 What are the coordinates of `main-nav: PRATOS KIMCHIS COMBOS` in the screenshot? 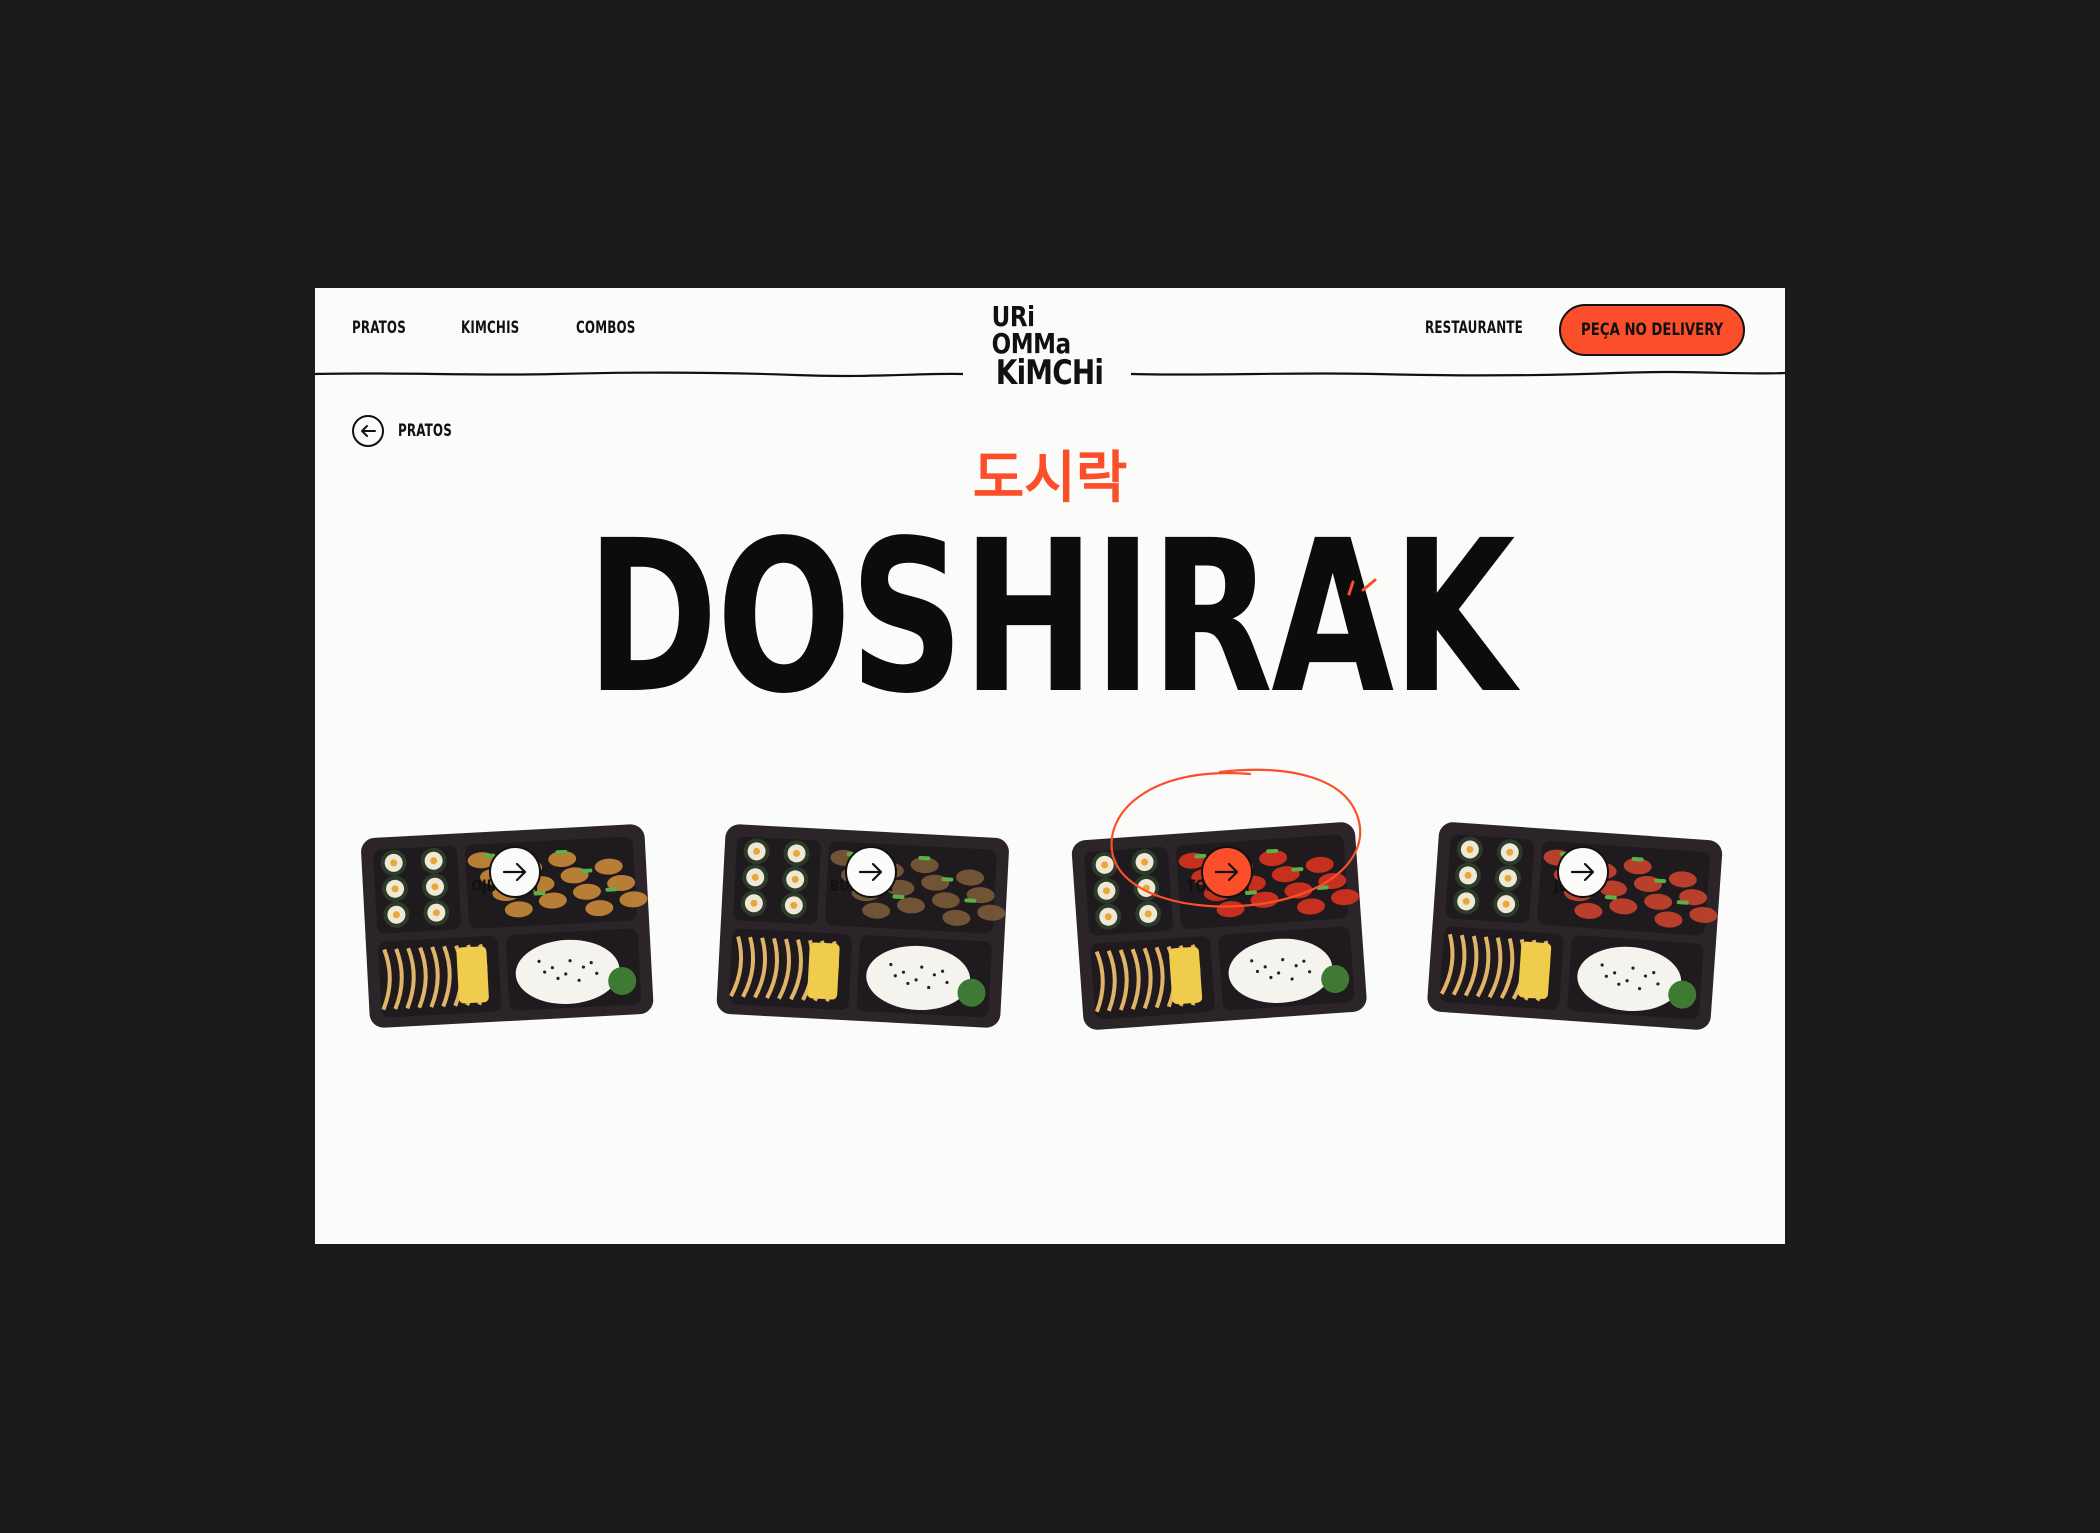 It's located at (502, 328).